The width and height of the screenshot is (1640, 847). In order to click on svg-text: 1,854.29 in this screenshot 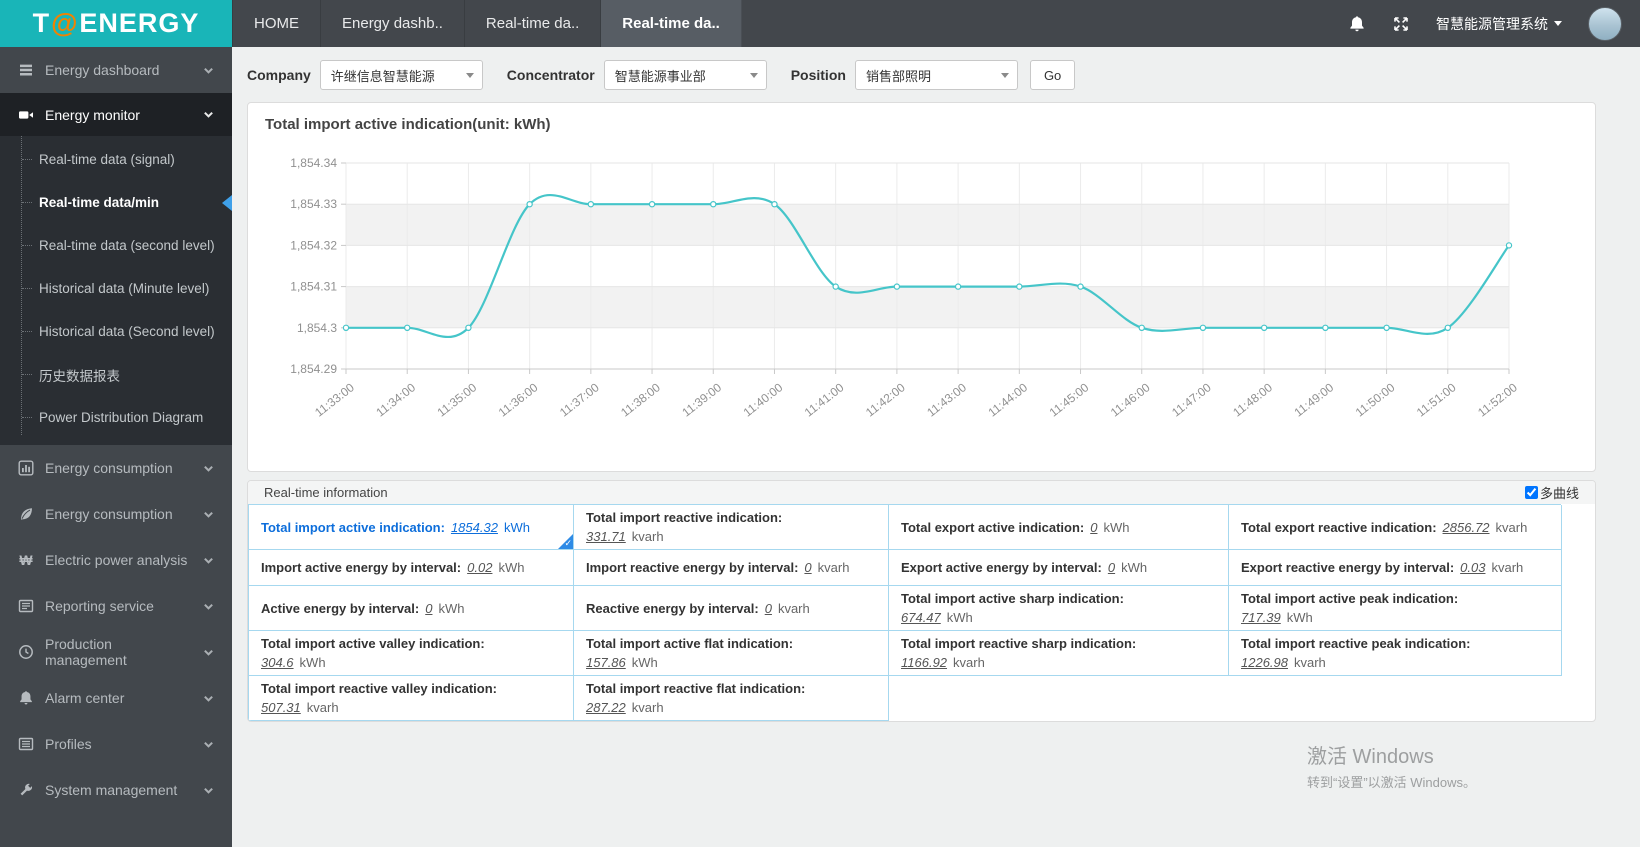, I will do `click(313, 369)`.